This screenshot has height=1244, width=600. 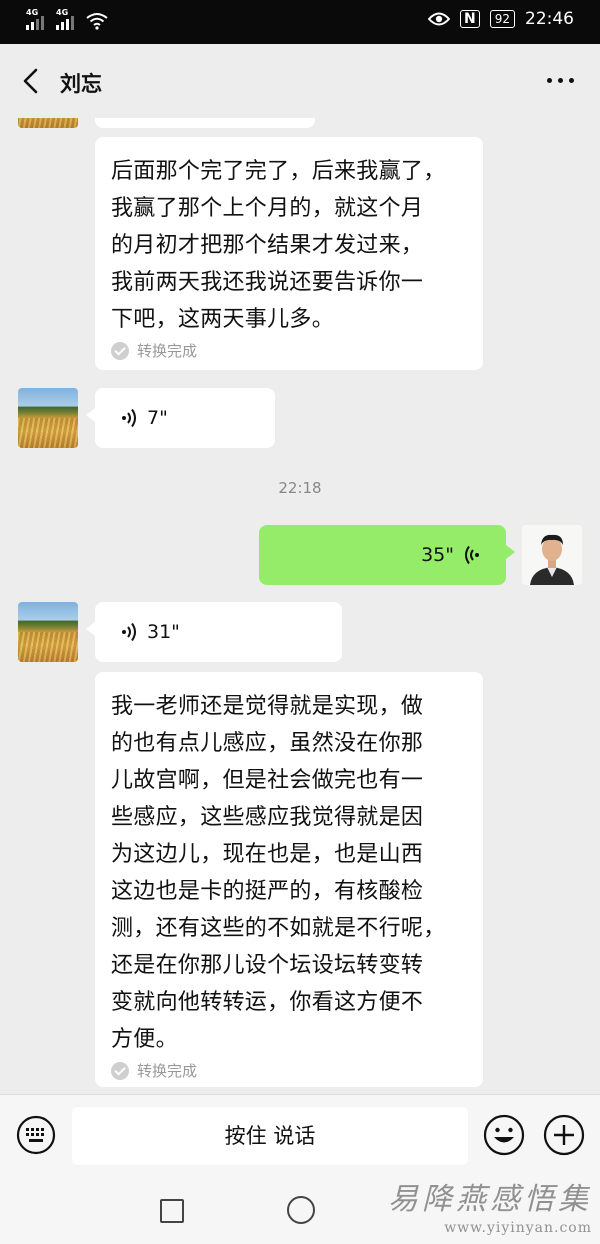 What do you see at coordinates (180, 418) in the screenshot?
I see `voice-message: 7"` at bounding box center [180, 418].